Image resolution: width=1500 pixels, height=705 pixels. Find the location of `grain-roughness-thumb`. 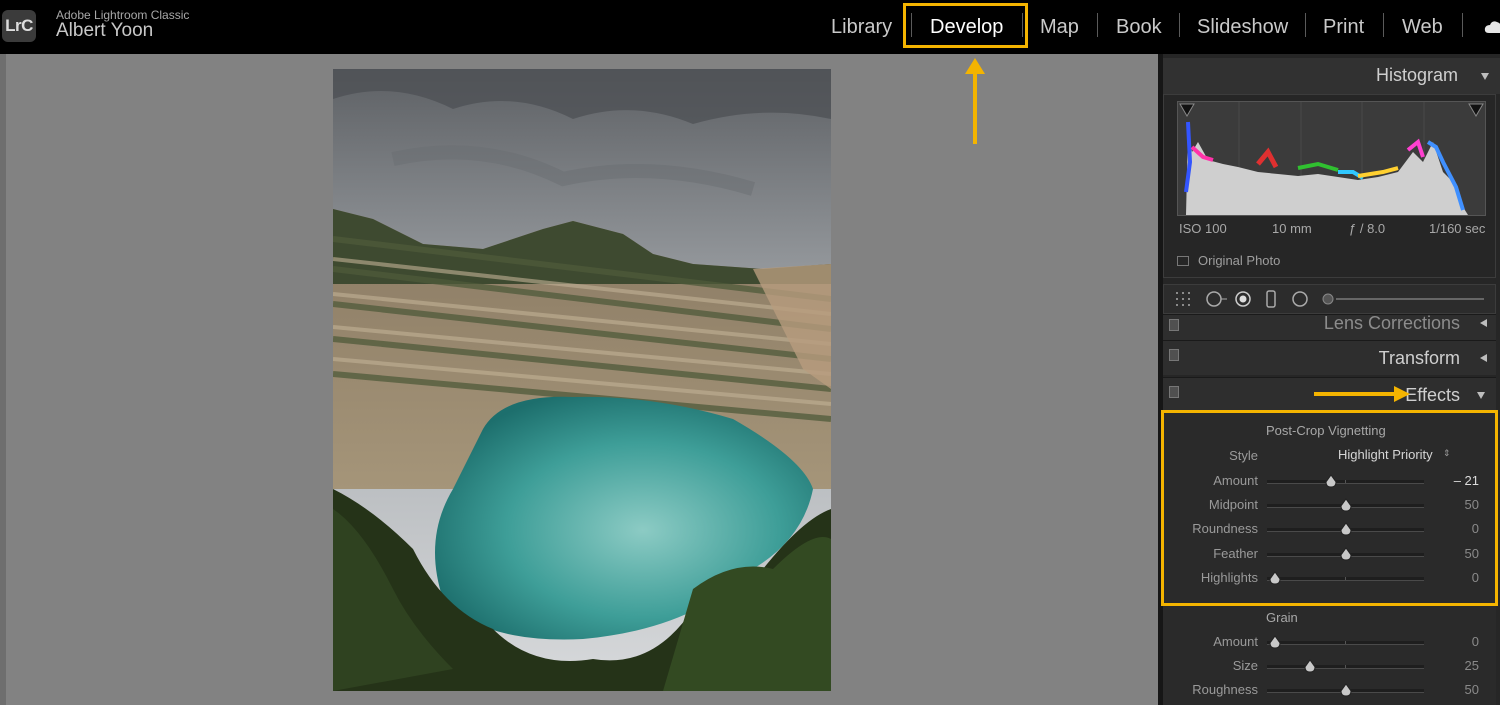

grain-roughness-thumb is located at coordinates (1345, 690).